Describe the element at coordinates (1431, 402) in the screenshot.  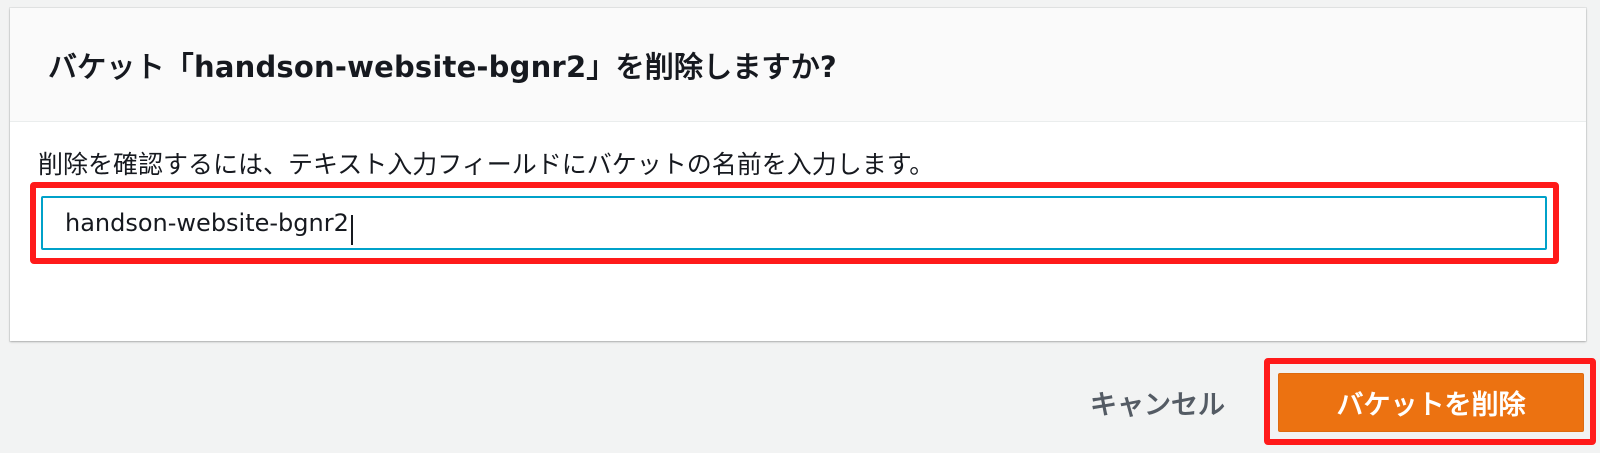
I see `delete-bucket-button: バケットを削除` at that location.